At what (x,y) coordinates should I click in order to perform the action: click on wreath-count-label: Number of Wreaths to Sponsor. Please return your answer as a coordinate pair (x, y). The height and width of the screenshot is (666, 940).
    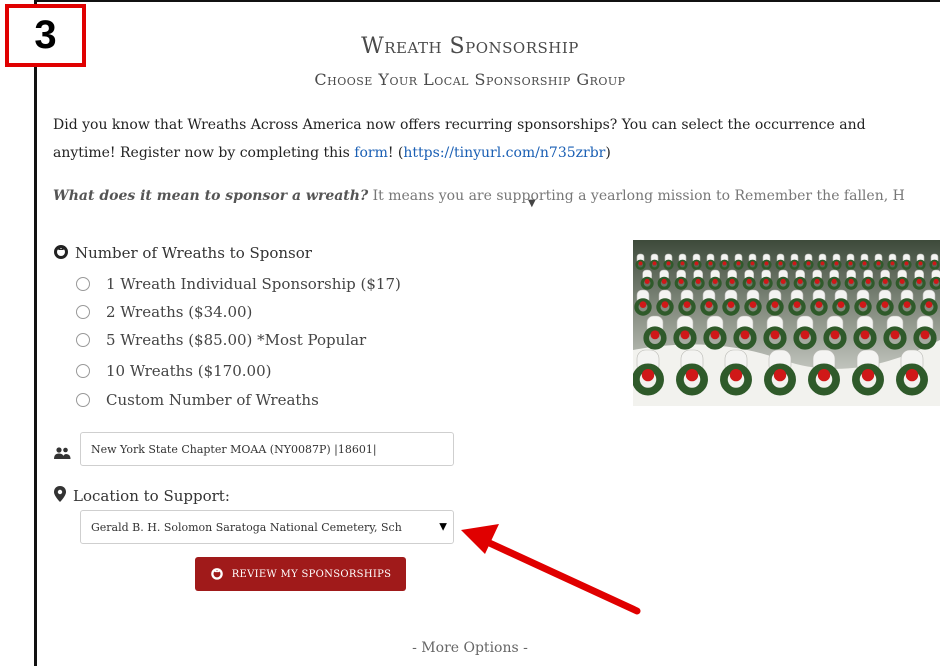
    Looking at the image, I should click on (182, 253).